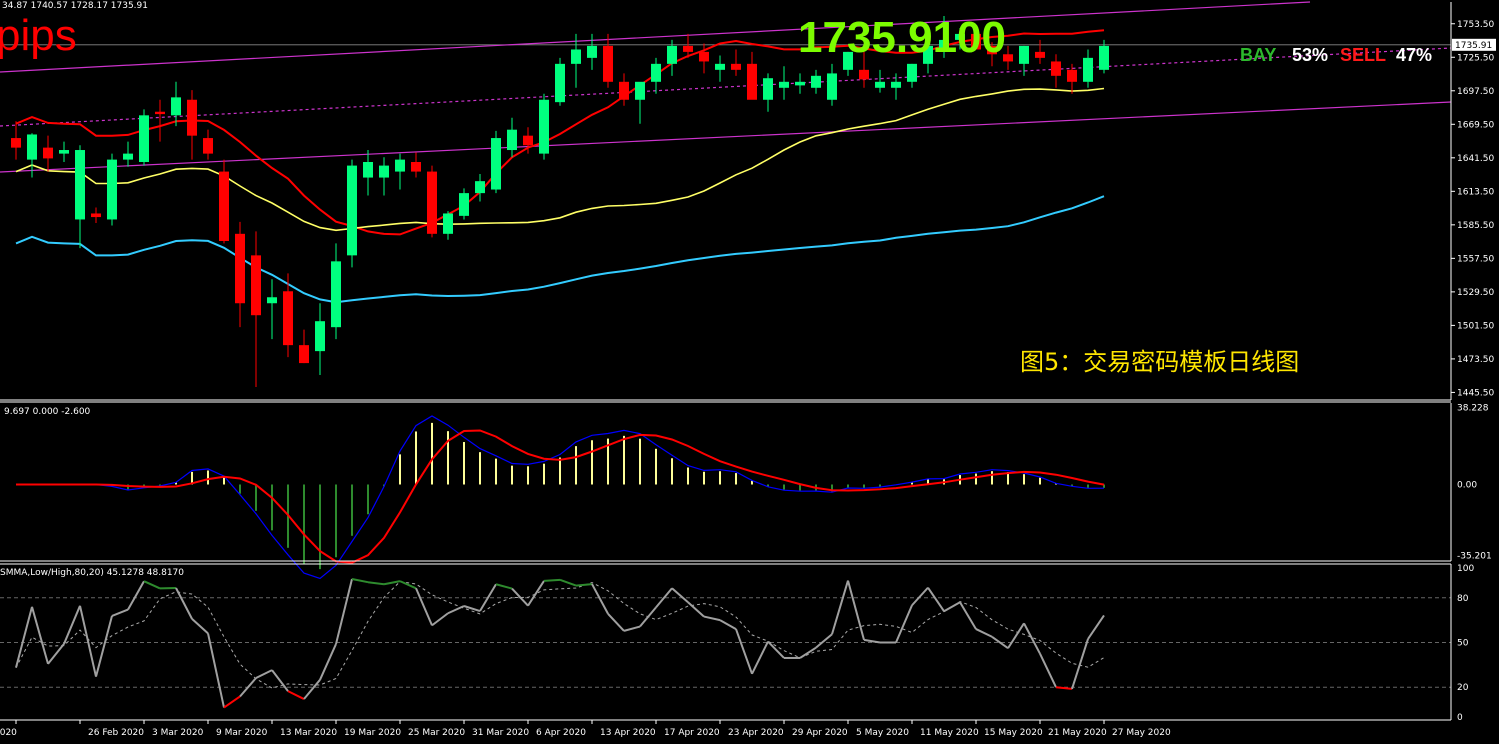  I want to click on chart-caption: 图5：交易密码模板日线图, so click(1160, 362).